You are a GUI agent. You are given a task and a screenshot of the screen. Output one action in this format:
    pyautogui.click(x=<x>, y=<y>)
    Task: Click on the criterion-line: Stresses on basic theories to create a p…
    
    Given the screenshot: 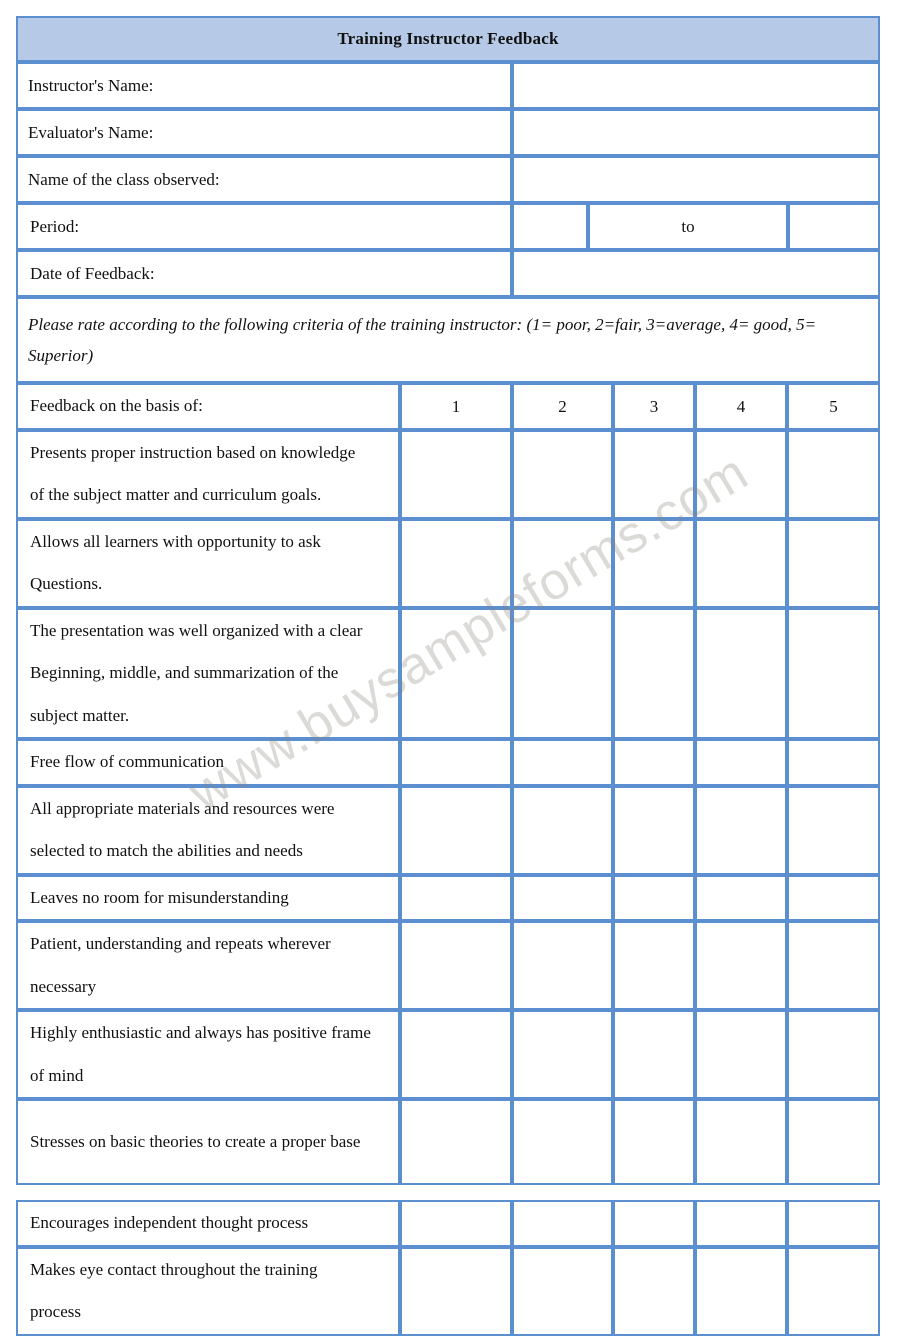 What is the action you would take?
    pyautogui.click(x=195, y=1141)
    